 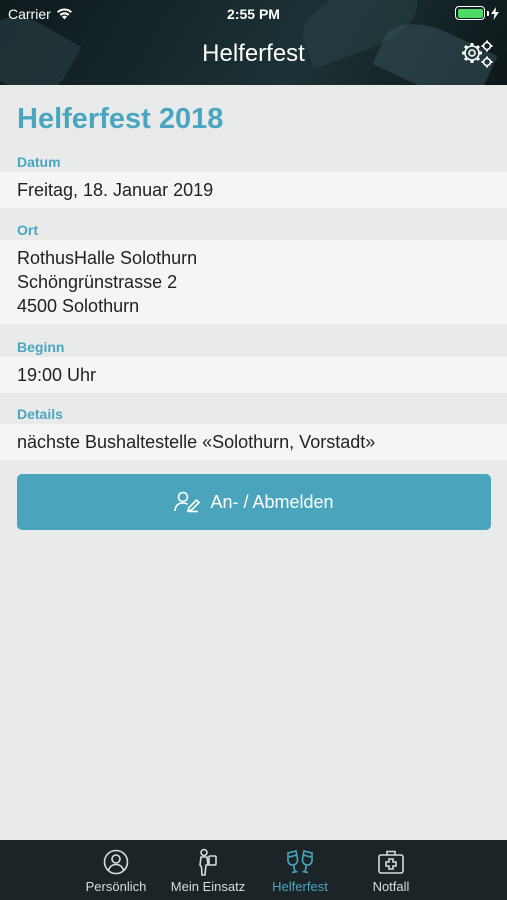 What do you see at coordinates (107, 258) in the screenshot?
I see `place-line-name: RothusHalle Solothurn` at bounding box center [107, 258].